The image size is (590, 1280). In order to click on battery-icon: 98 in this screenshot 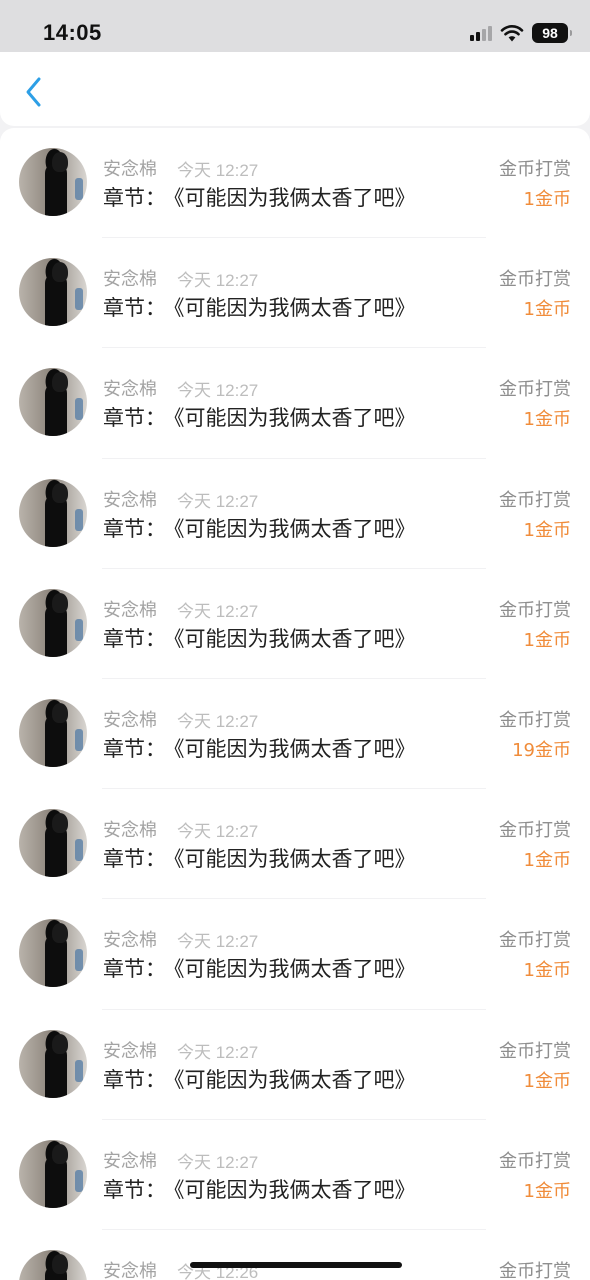, I will do `click(552, 33)`.